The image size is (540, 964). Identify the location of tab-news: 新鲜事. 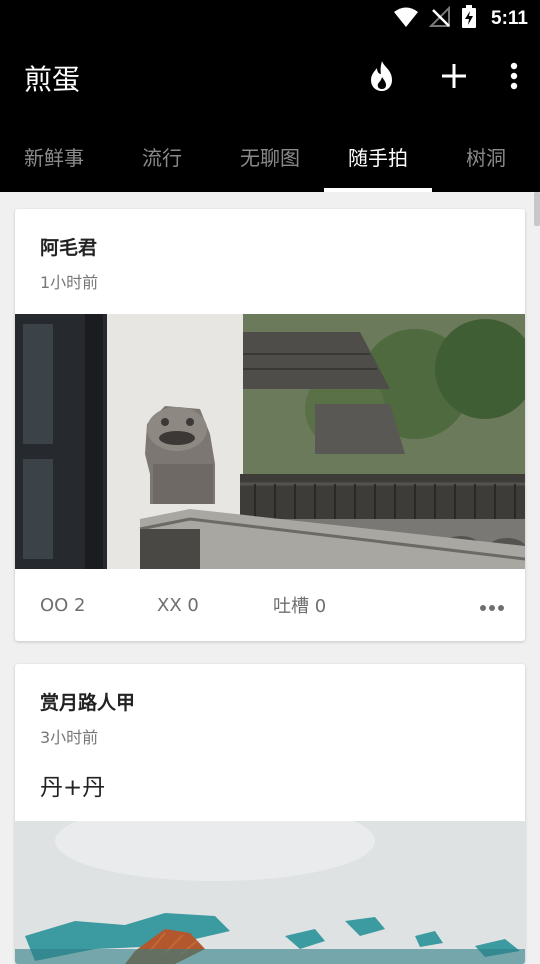
(54, 156).